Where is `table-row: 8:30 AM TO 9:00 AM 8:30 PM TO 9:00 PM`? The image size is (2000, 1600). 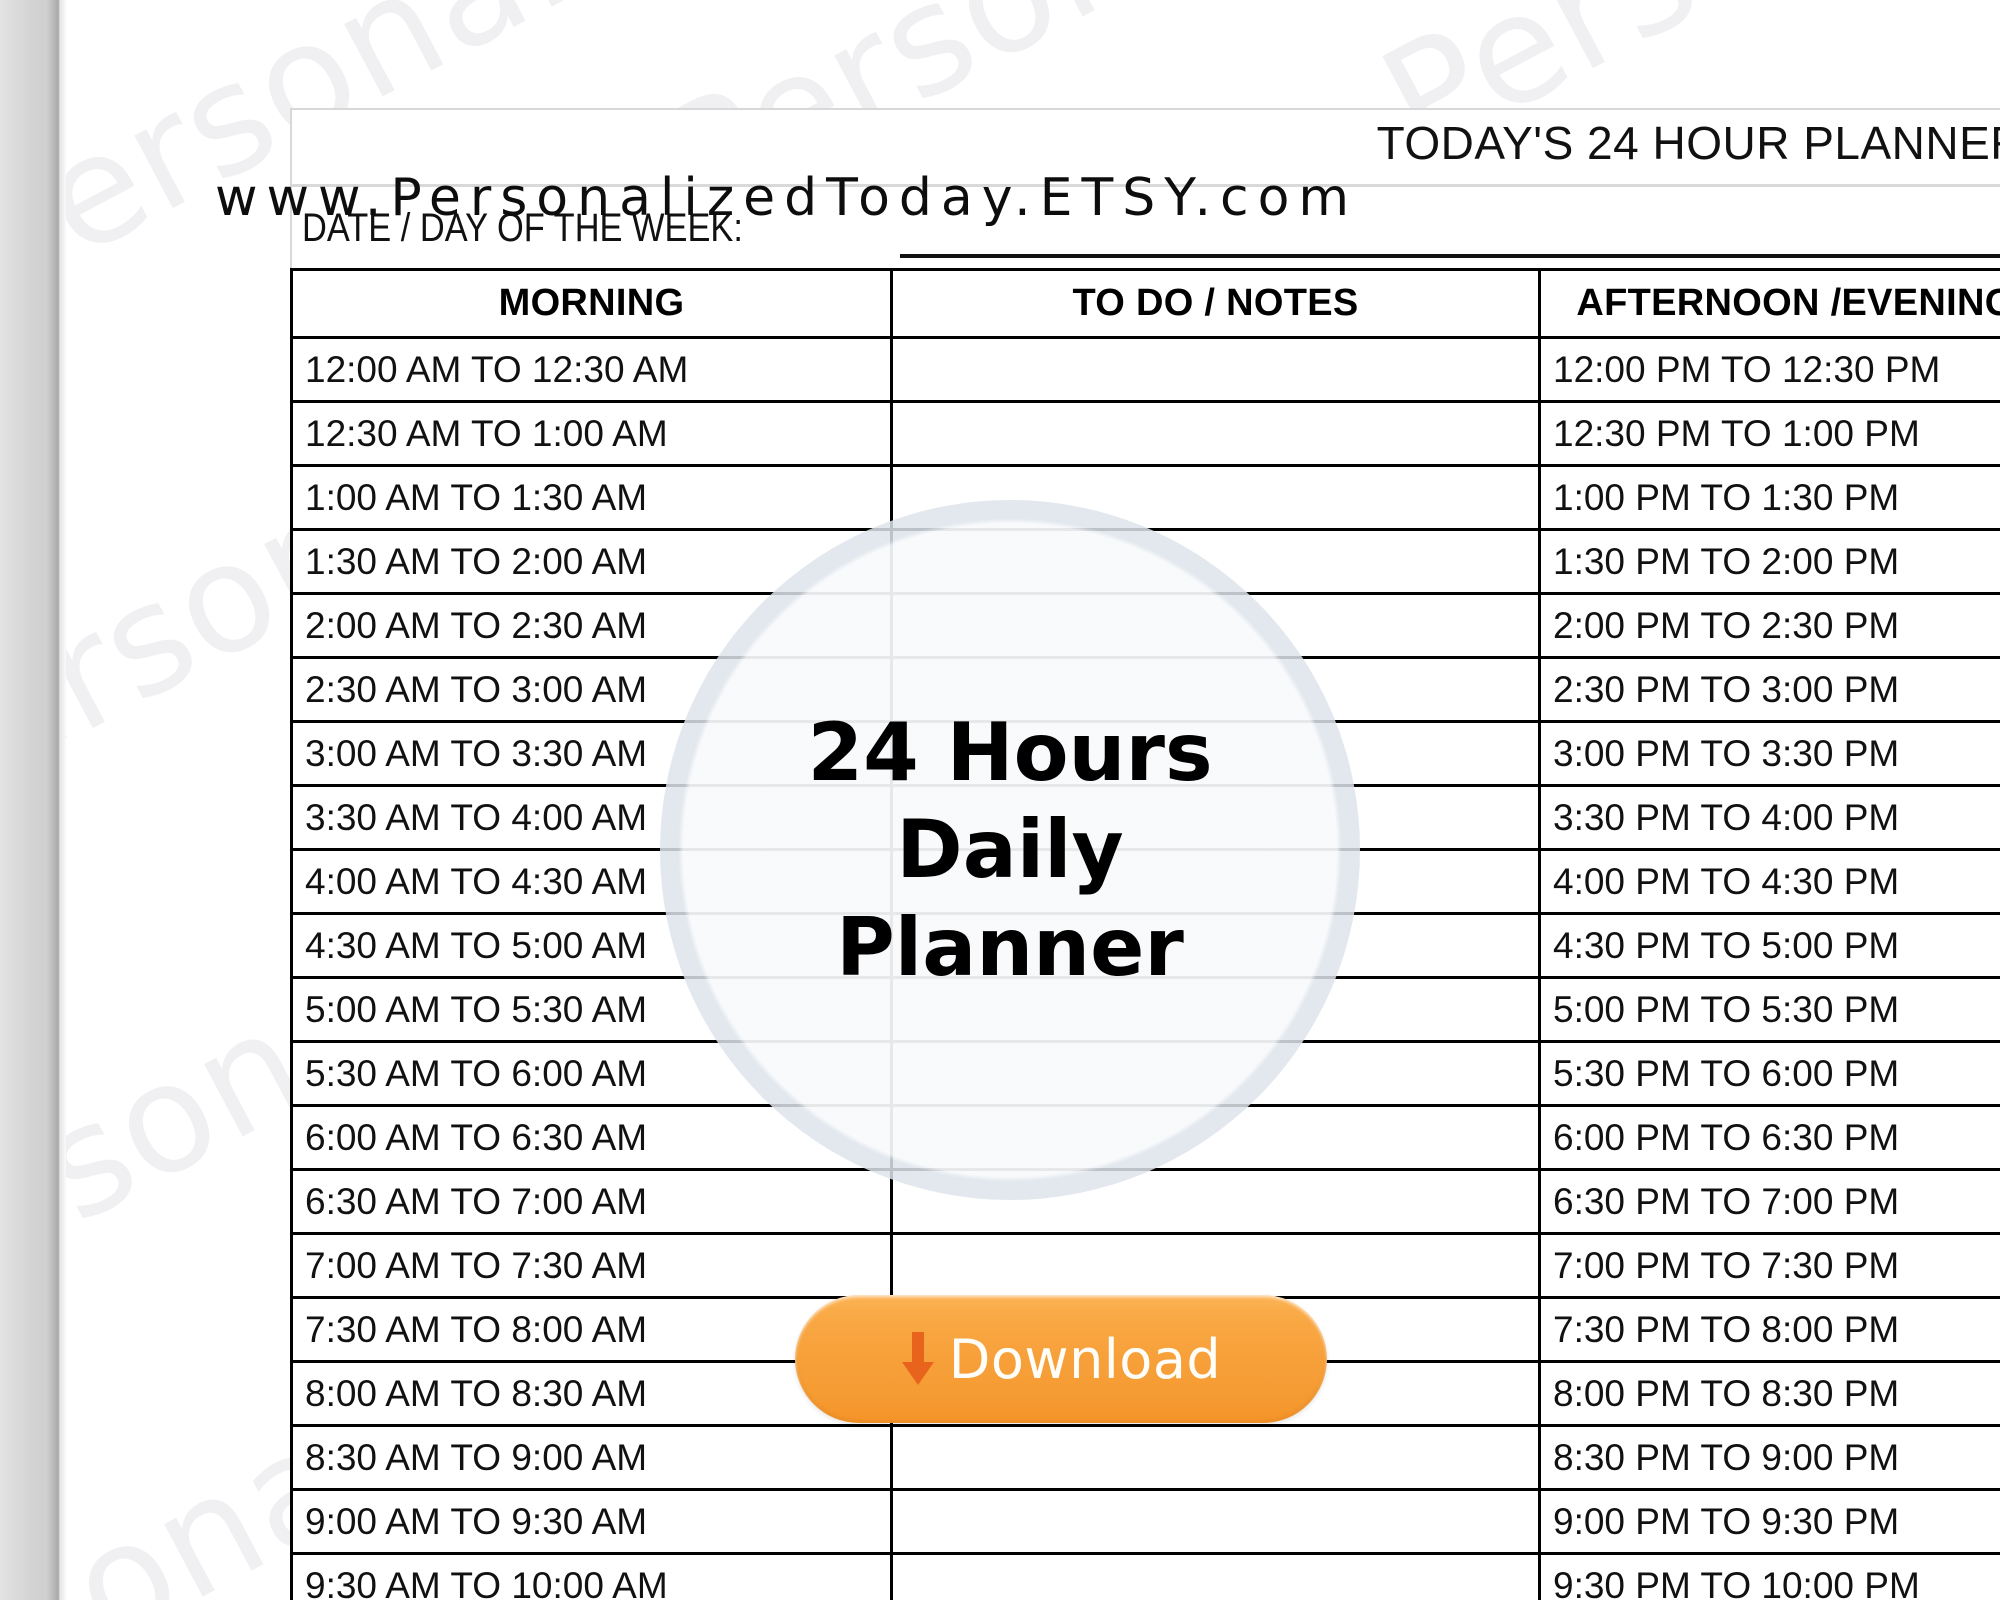 table-row: 8:30 AM TO 9:00 AM 8:30 PM TO 9:00 PM is located at coordinates (1145, 1457).